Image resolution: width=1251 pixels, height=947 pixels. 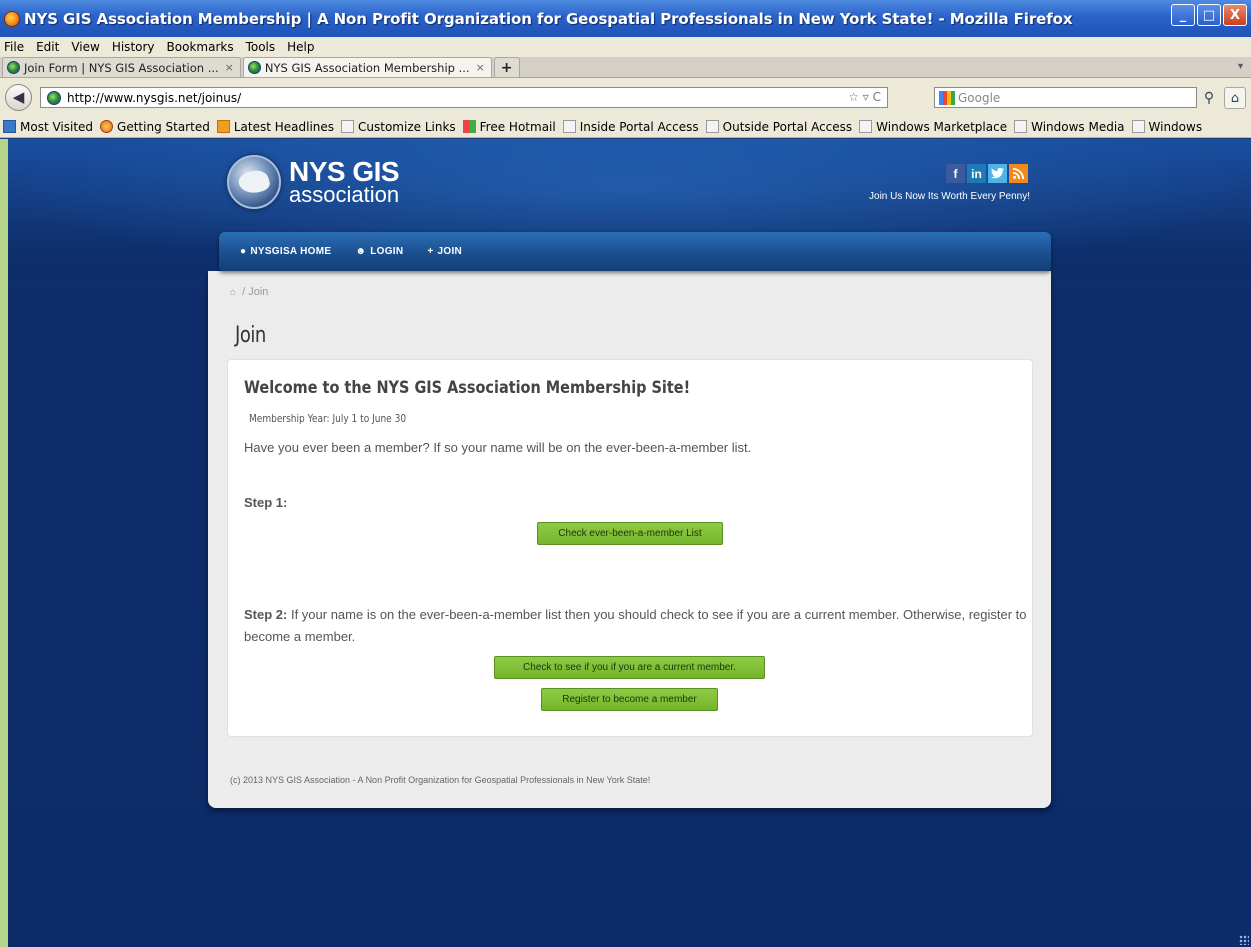 I want to click on close-button: X, so click(x=1235, y=15).